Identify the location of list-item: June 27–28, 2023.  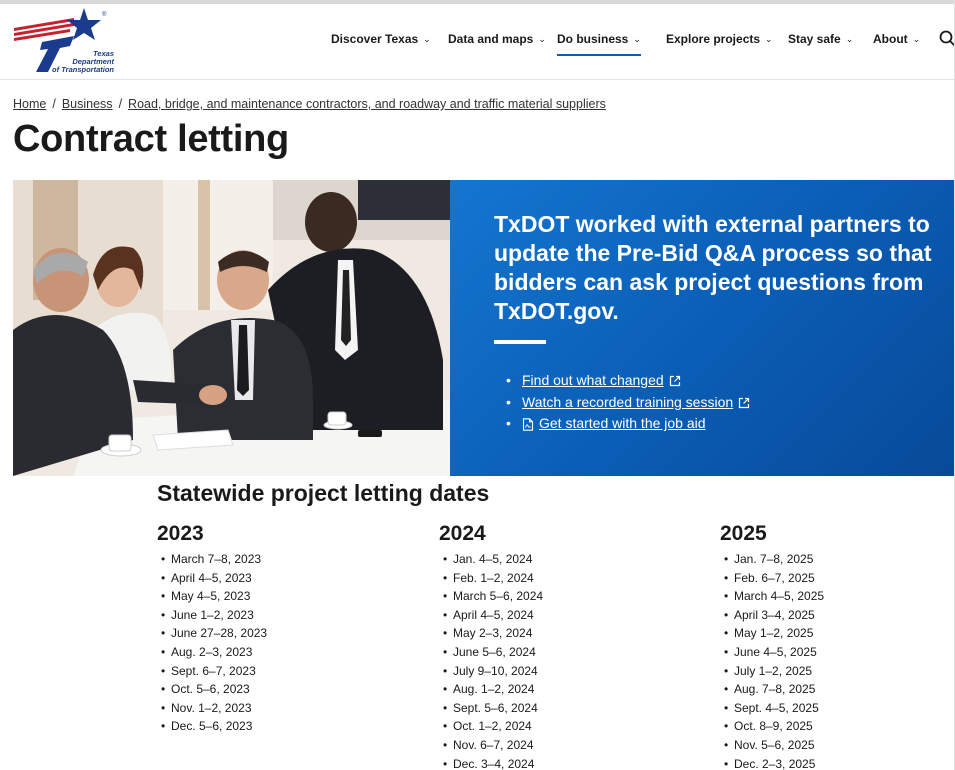
(212, 633).